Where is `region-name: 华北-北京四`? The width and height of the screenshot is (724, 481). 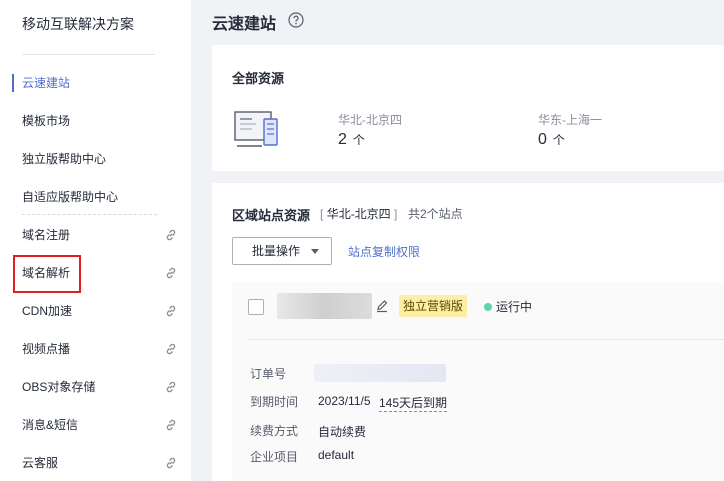 region-name: 华北-北京四 is located at coordinates (370, 120).